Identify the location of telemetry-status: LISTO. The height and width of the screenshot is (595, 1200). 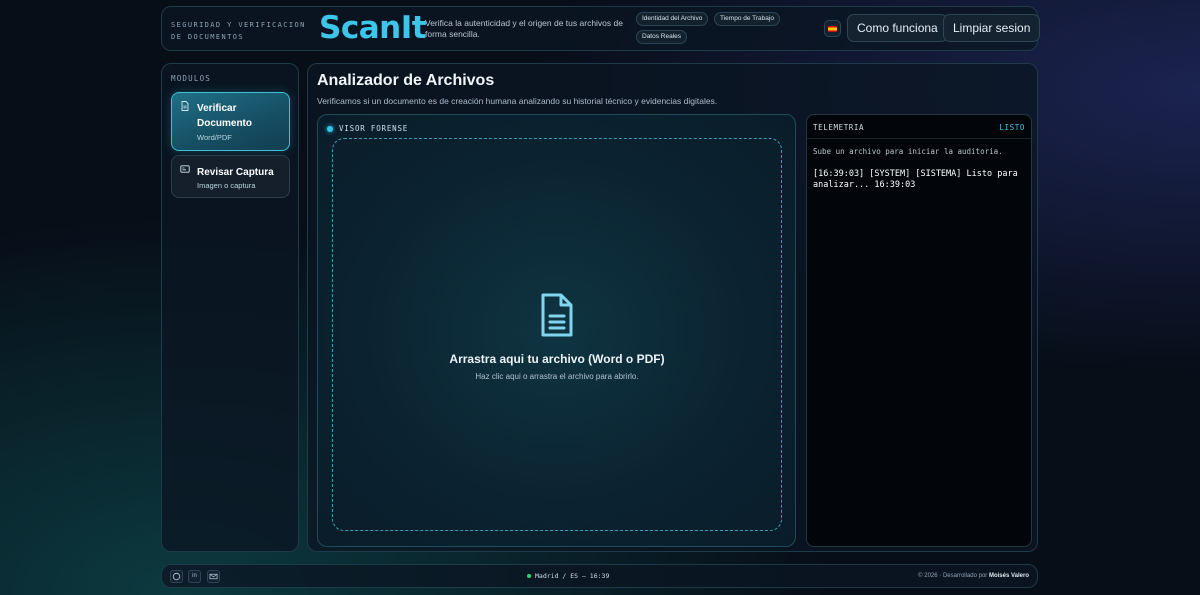
(1012, 127).